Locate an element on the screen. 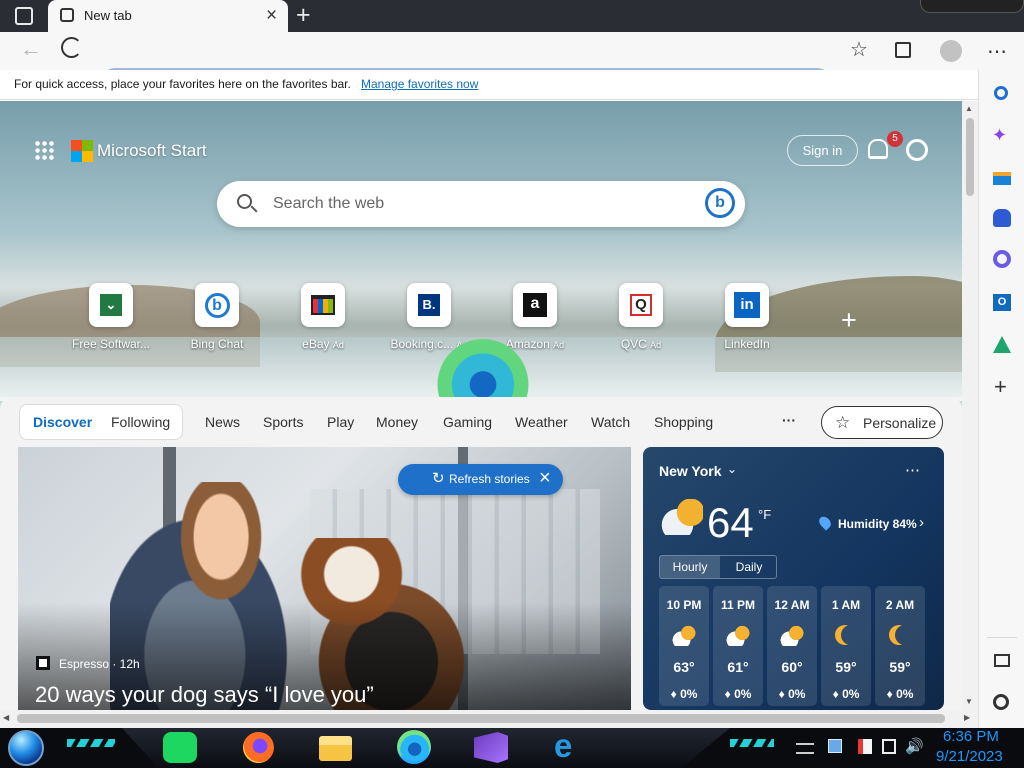 This screenshot has height=768, width=1024. horizontal-scrollbar: ◀ ▶ is located at coordinates (489, 719).